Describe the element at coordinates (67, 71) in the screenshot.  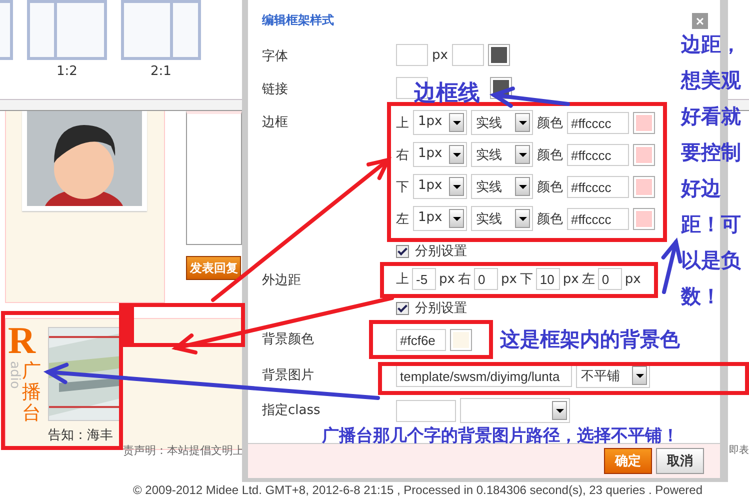
I see `layout-label: 1:2` at that location.